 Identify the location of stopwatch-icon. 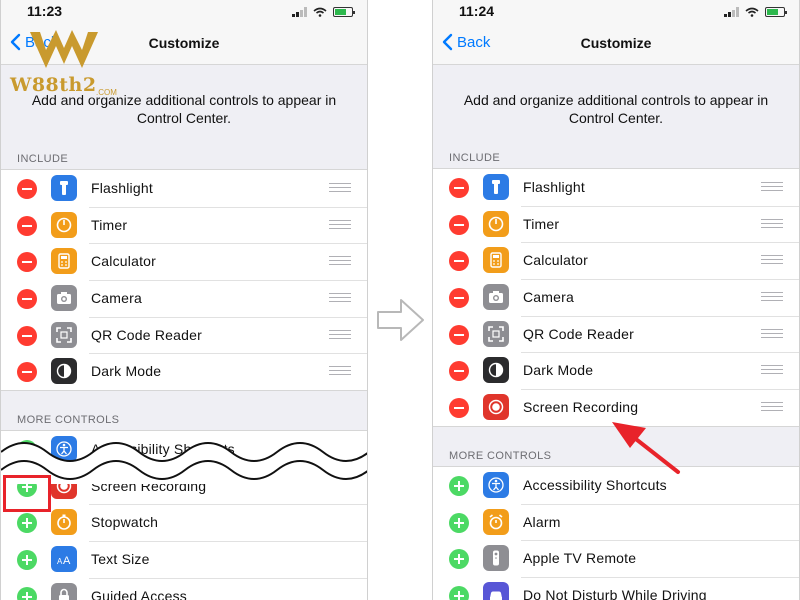
(64, 522).